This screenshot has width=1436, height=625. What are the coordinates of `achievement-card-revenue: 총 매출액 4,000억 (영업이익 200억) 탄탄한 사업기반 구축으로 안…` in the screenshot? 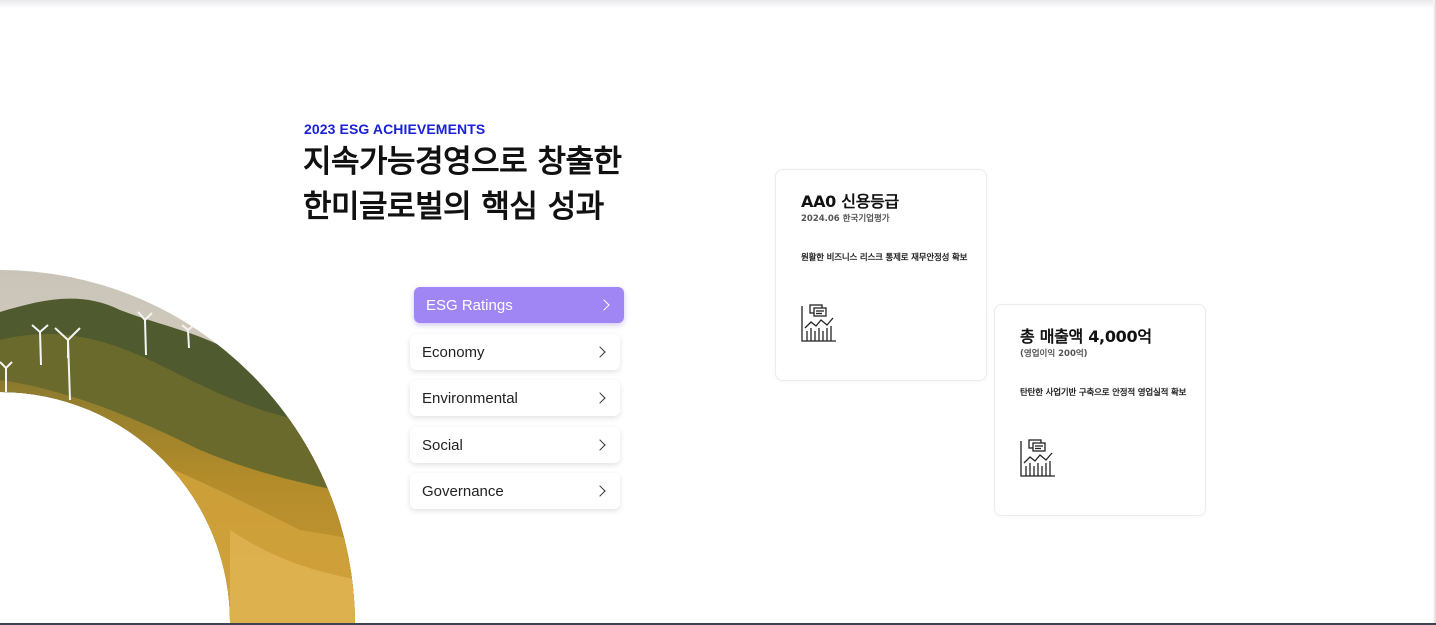 It's located at (1100, 410).